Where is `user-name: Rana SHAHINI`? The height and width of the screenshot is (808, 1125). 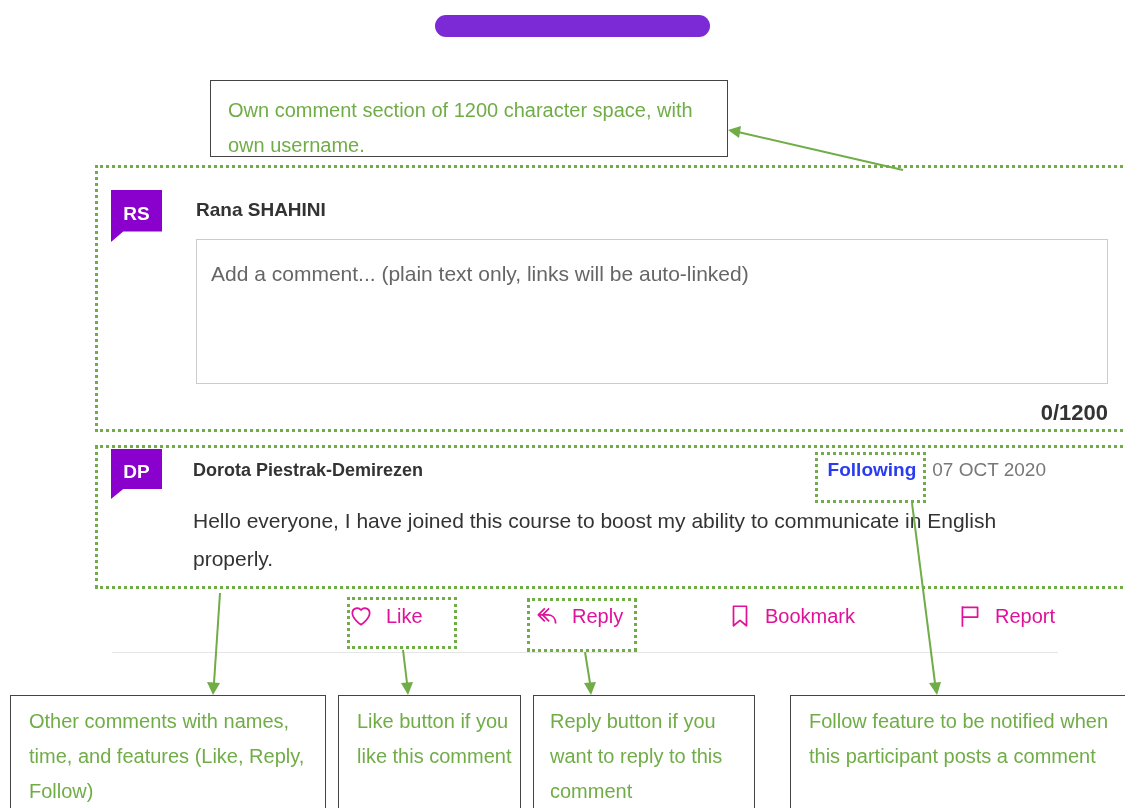
user-name: Rana SHAHINI is located at coordinates (261, 210).